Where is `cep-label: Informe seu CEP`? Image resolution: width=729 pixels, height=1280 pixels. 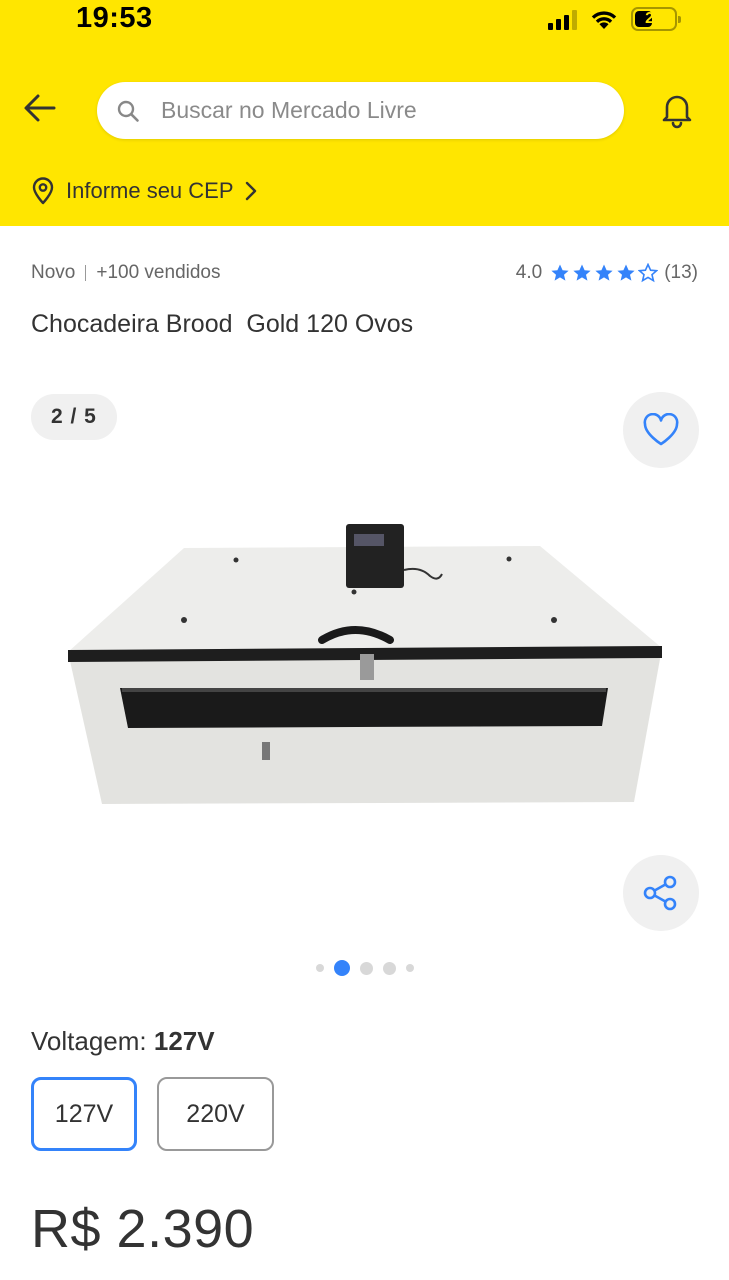
cep-label: Informe seu CEP is located at coordinates (150, 190).